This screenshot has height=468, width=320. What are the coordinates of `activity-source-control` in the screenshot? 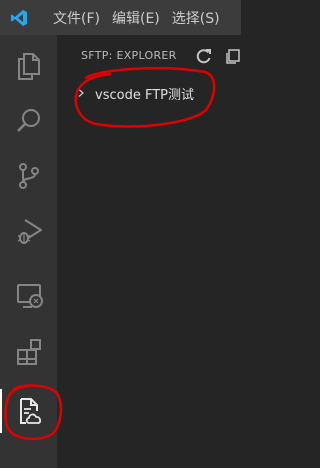 It's located at (28, 175).